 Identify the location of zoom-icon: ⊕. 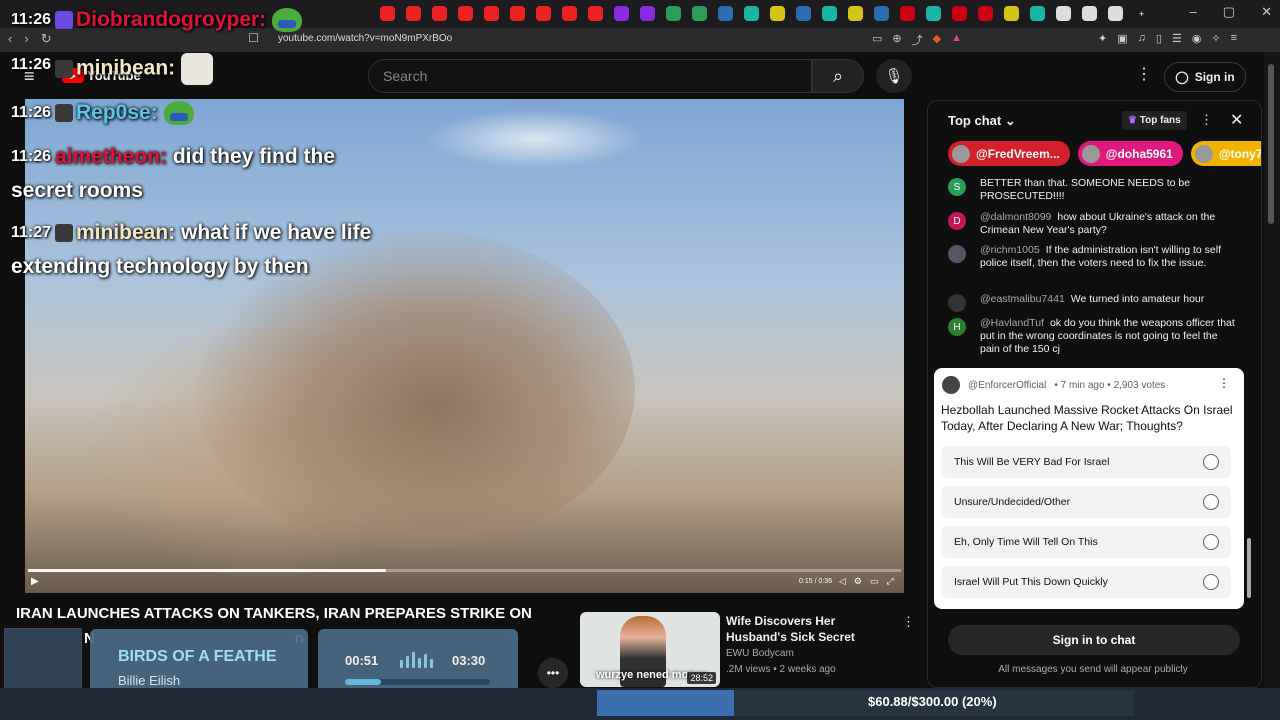
(896, 40).